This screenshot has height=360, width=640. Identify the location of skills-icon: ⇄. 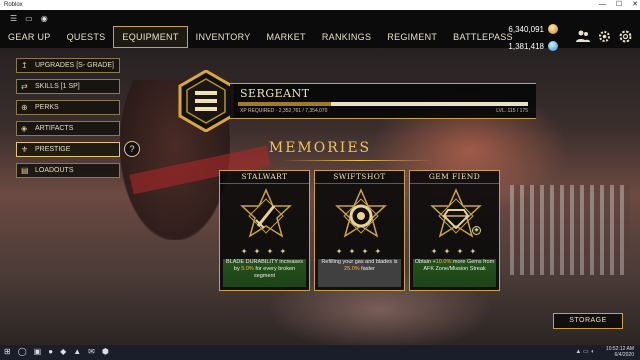
(24, 86).